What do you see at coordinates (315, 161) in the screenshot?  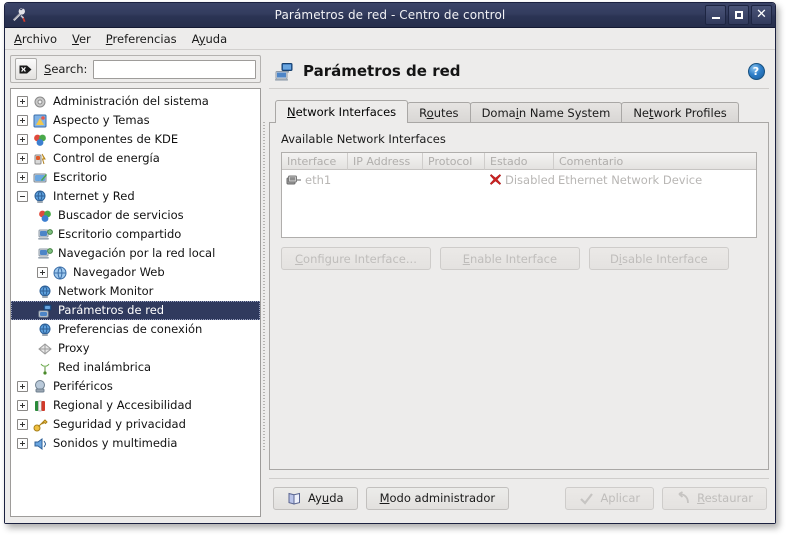 I see `table-column-header: Interface` at bounding box center [315, 161].